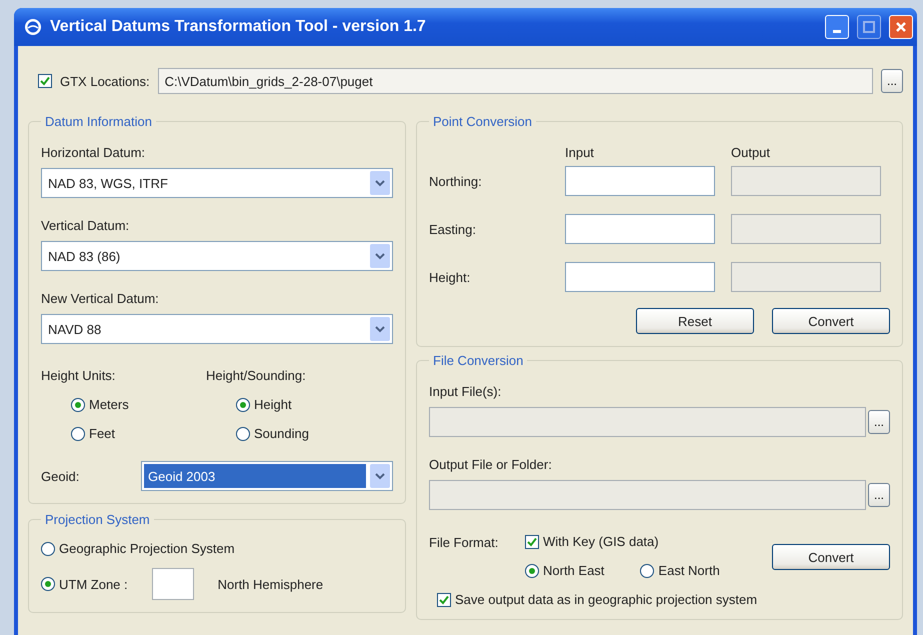  What do you see at coordinates (217, 329) in the screenshot?
I see `dropdown: NAVD 88` at bounding box center [217, 329].